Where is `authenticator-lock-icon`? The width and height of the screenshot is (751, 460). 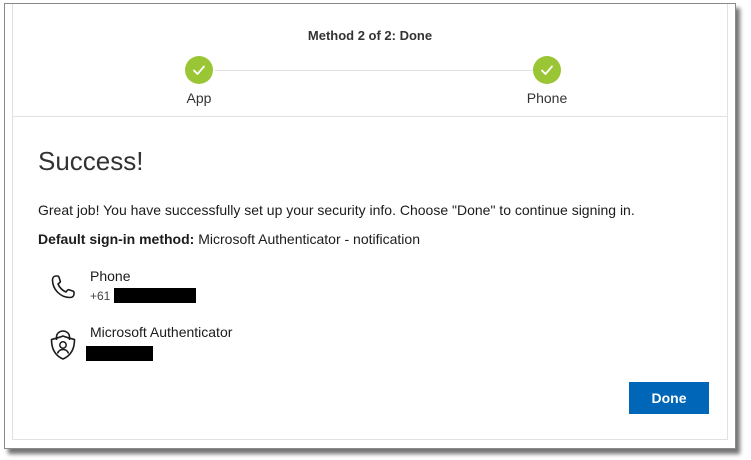
authenticator-lock-icon is located at coordinates (63, 344).